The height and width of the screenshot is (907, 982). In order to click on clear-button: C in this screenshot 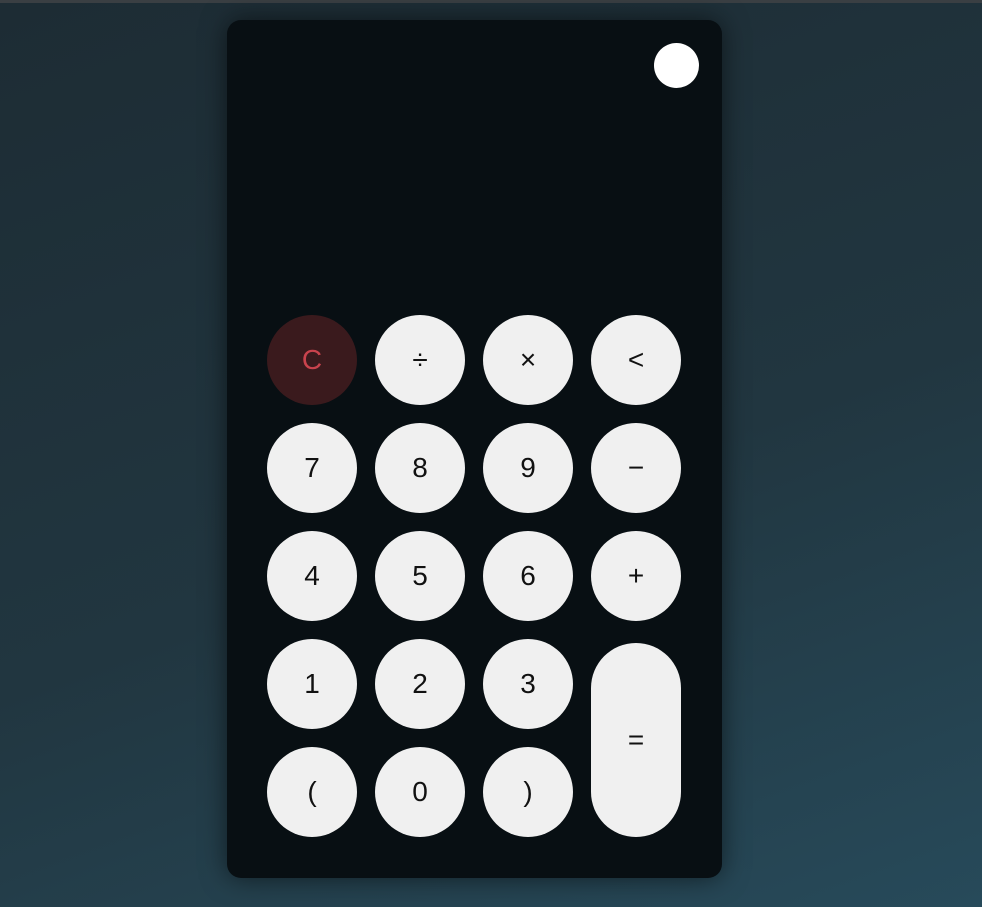, I will do `click(312, 360)`.